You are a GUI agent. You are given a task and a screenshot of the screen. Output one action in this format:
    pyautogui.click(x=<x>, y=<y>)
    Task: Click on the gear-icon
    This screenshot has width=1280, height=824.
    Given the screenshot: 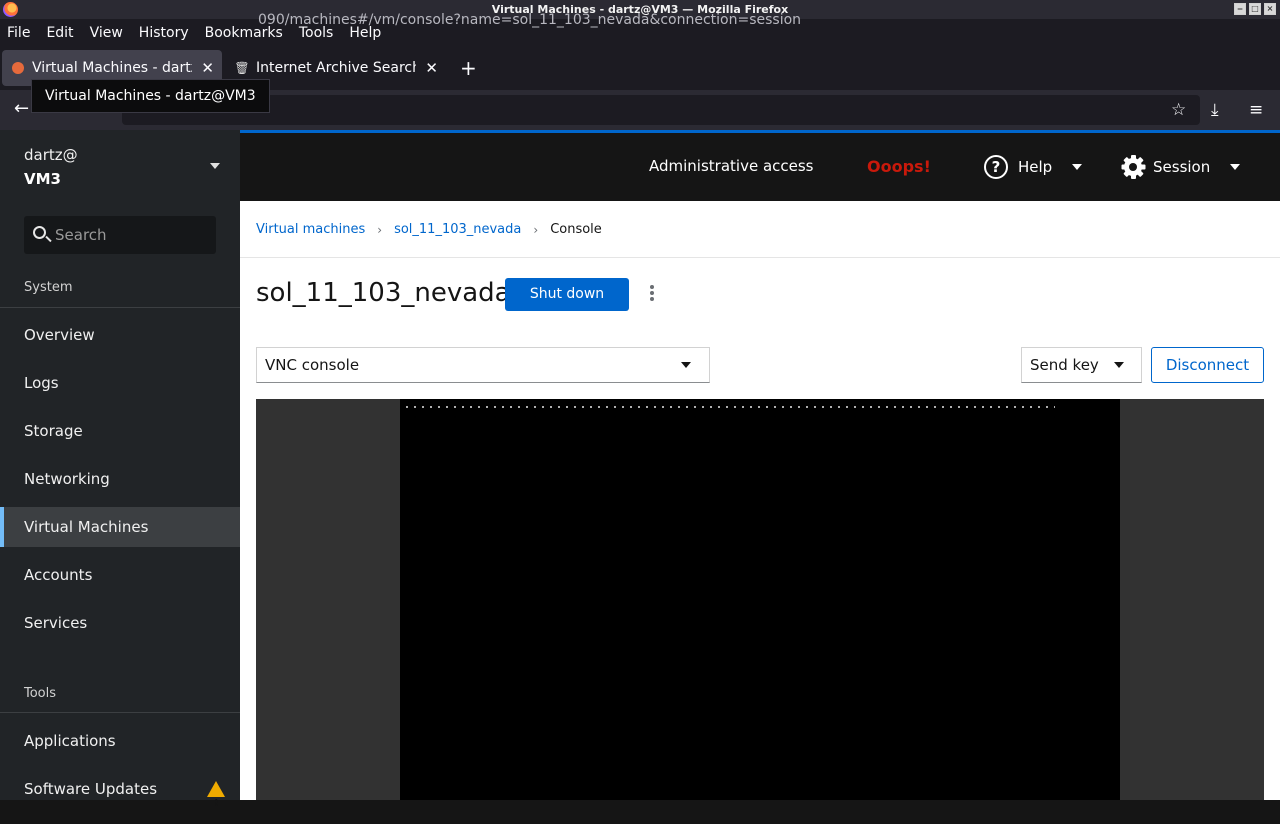 What is the action you would take?
    pyautogui.click(x=1133, y=167)
    